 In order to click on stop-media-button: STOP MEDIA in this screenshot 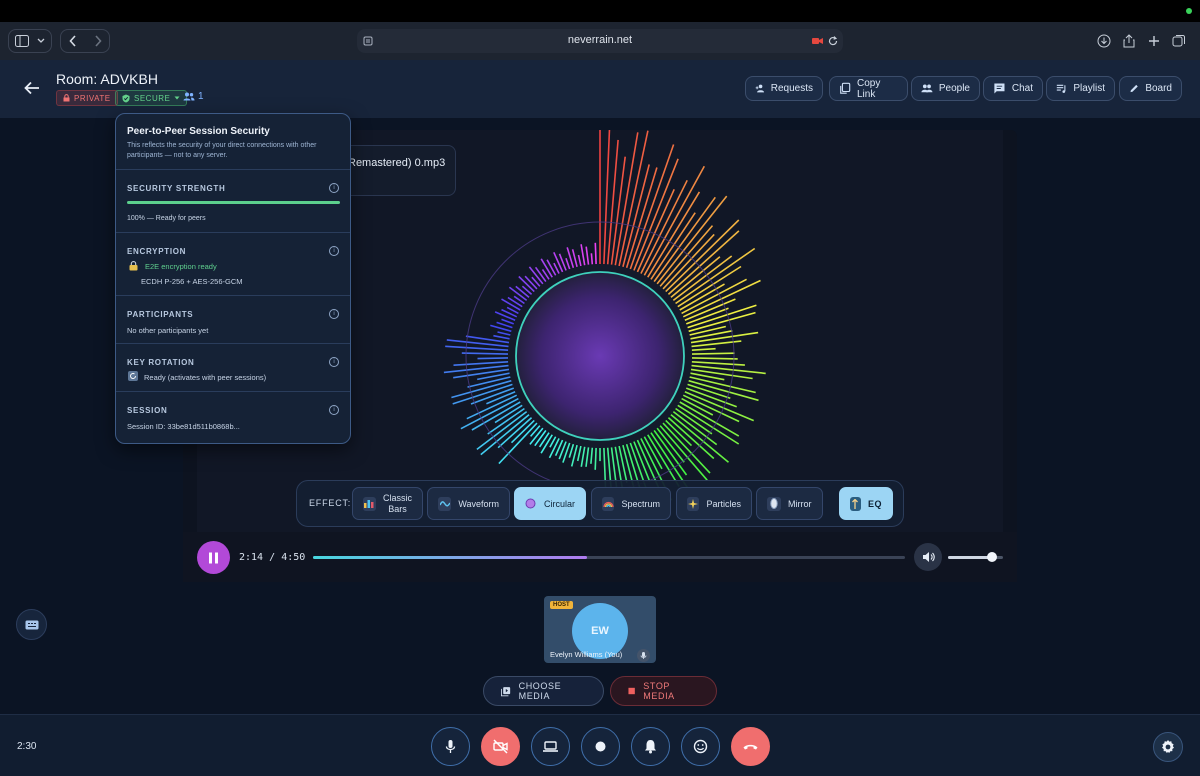, I will do `click(663, 691)`.